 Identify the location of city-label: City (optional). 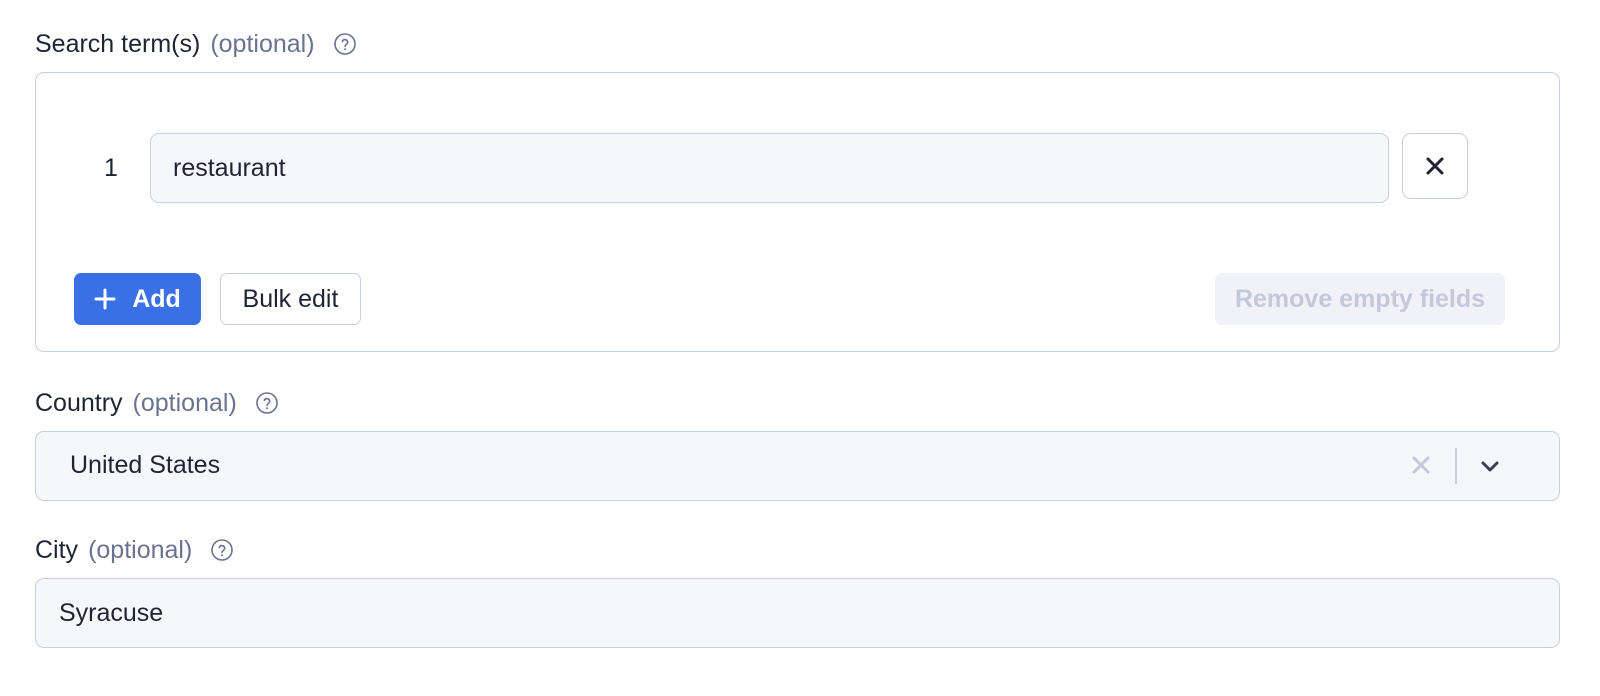
(134, 550).